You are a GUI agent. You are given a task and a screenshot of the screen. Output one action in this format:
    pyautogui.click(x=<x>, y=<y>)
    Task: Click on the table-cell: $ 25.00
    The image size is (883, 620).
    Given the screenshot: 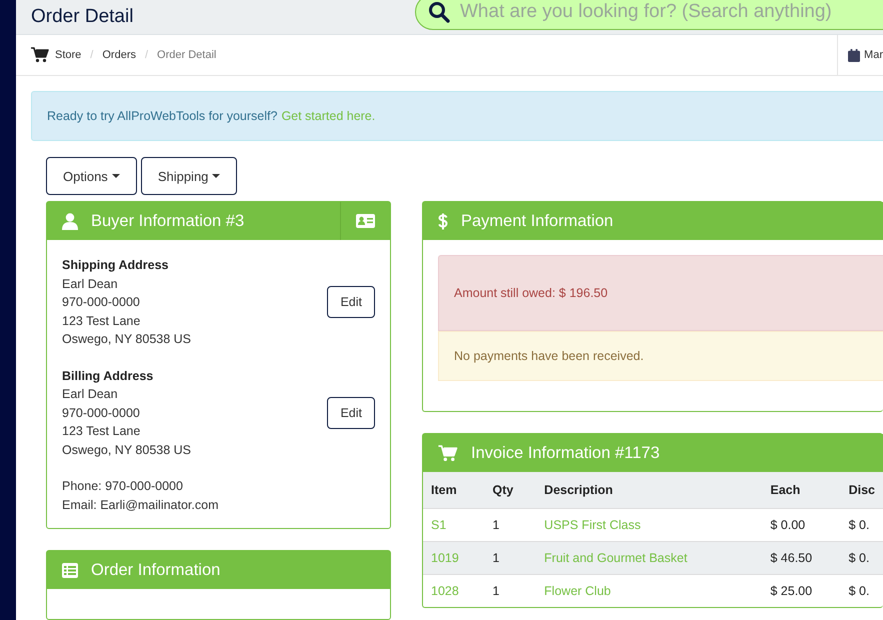 What is the action you would take?
    pyautogui.click(x=801, y=590)
    